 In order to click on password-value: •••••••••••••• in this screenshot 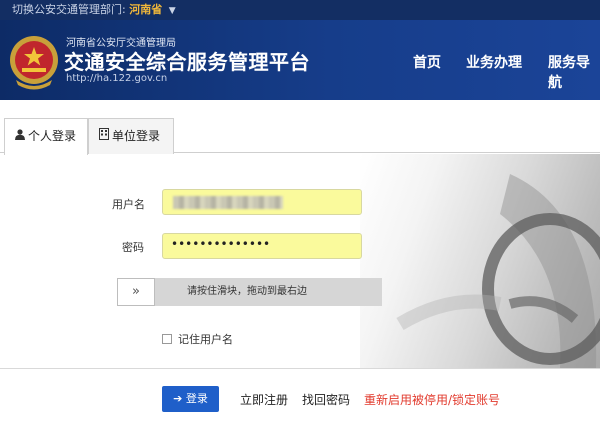, I will do `click(221, 244)`.